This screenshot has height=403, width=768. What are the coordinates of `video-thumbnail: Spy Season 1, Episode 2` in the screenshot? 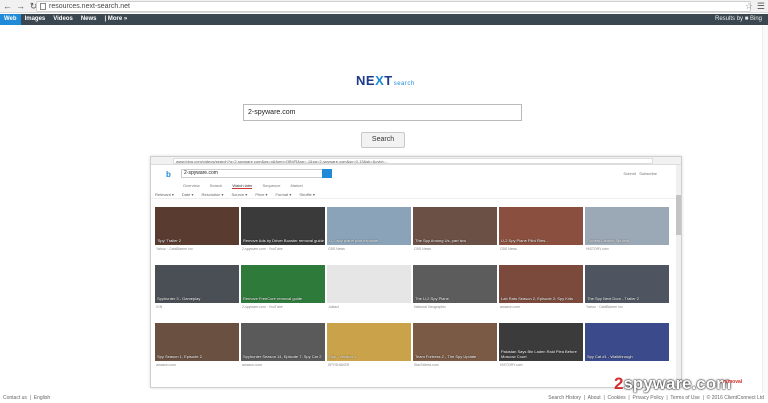 It's located at (197, 342).